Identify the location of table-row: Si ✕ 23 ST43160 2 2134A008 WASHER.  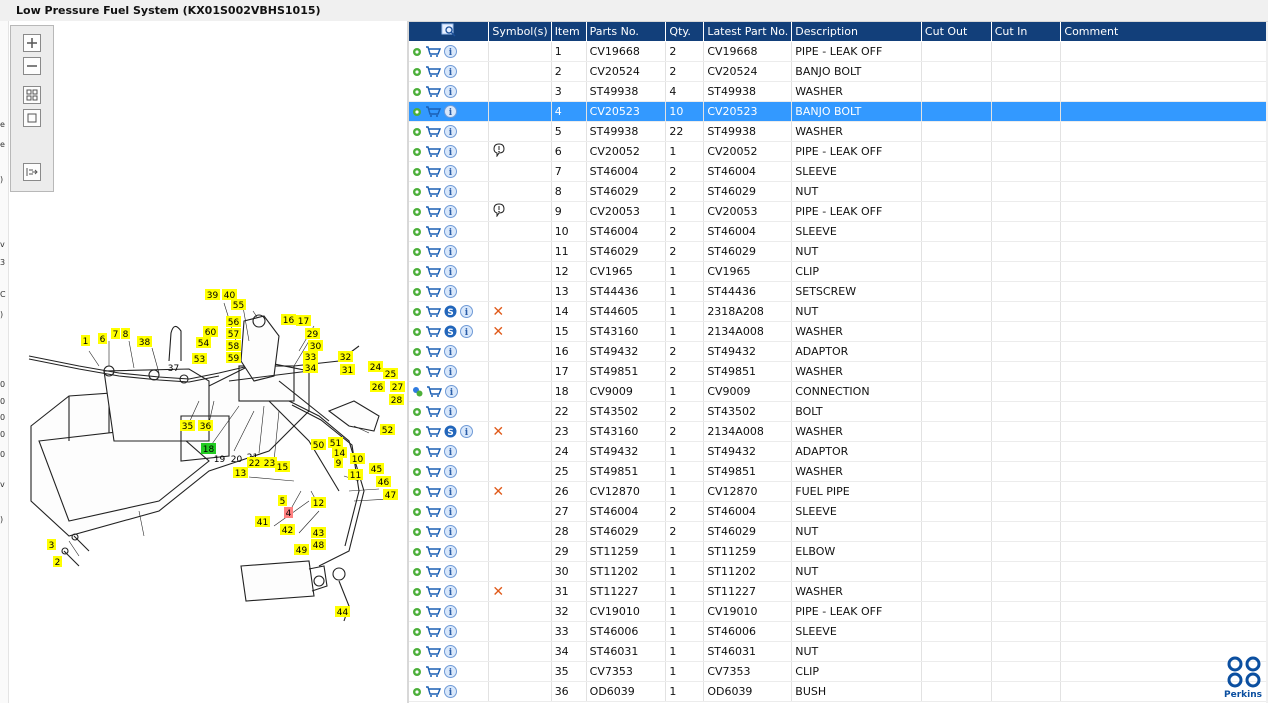
(838, 431).